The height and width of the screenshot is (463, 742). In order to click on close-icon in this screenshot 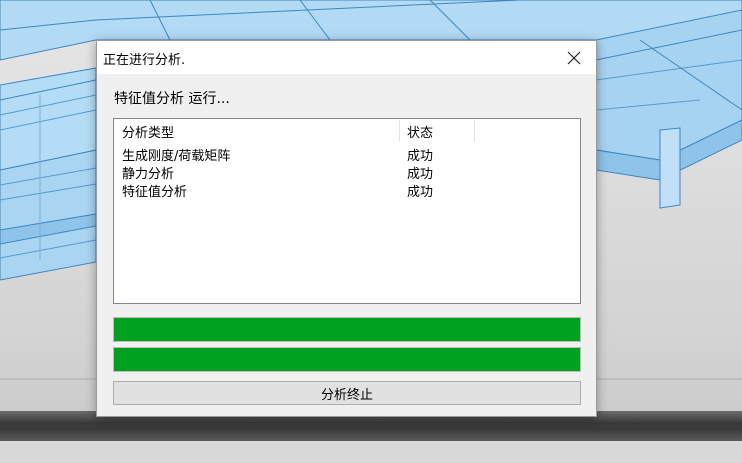, I will do `click(574, 57)`.